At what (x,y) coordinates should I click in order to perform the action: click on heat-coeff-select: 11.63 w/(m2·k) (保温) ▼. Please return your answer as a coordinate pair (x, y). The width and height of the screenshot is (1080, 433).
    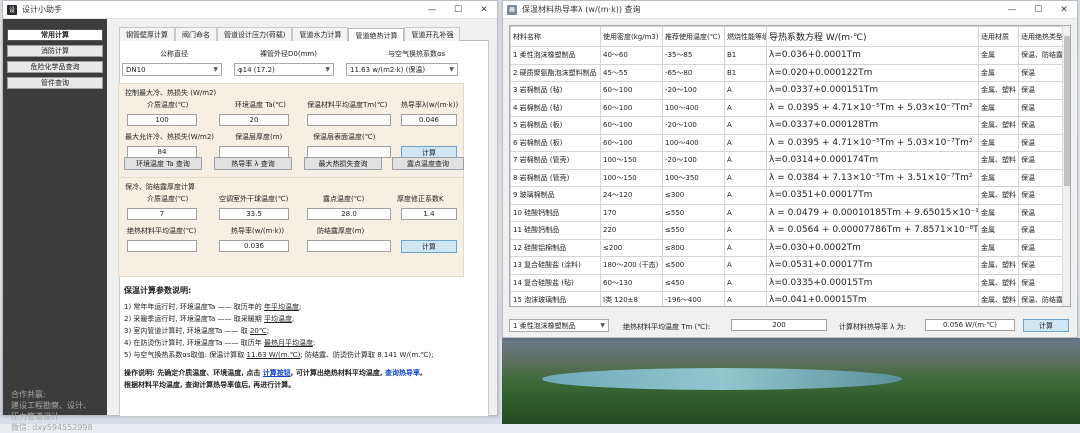
    Looking at the image, I should click on (402, 69).